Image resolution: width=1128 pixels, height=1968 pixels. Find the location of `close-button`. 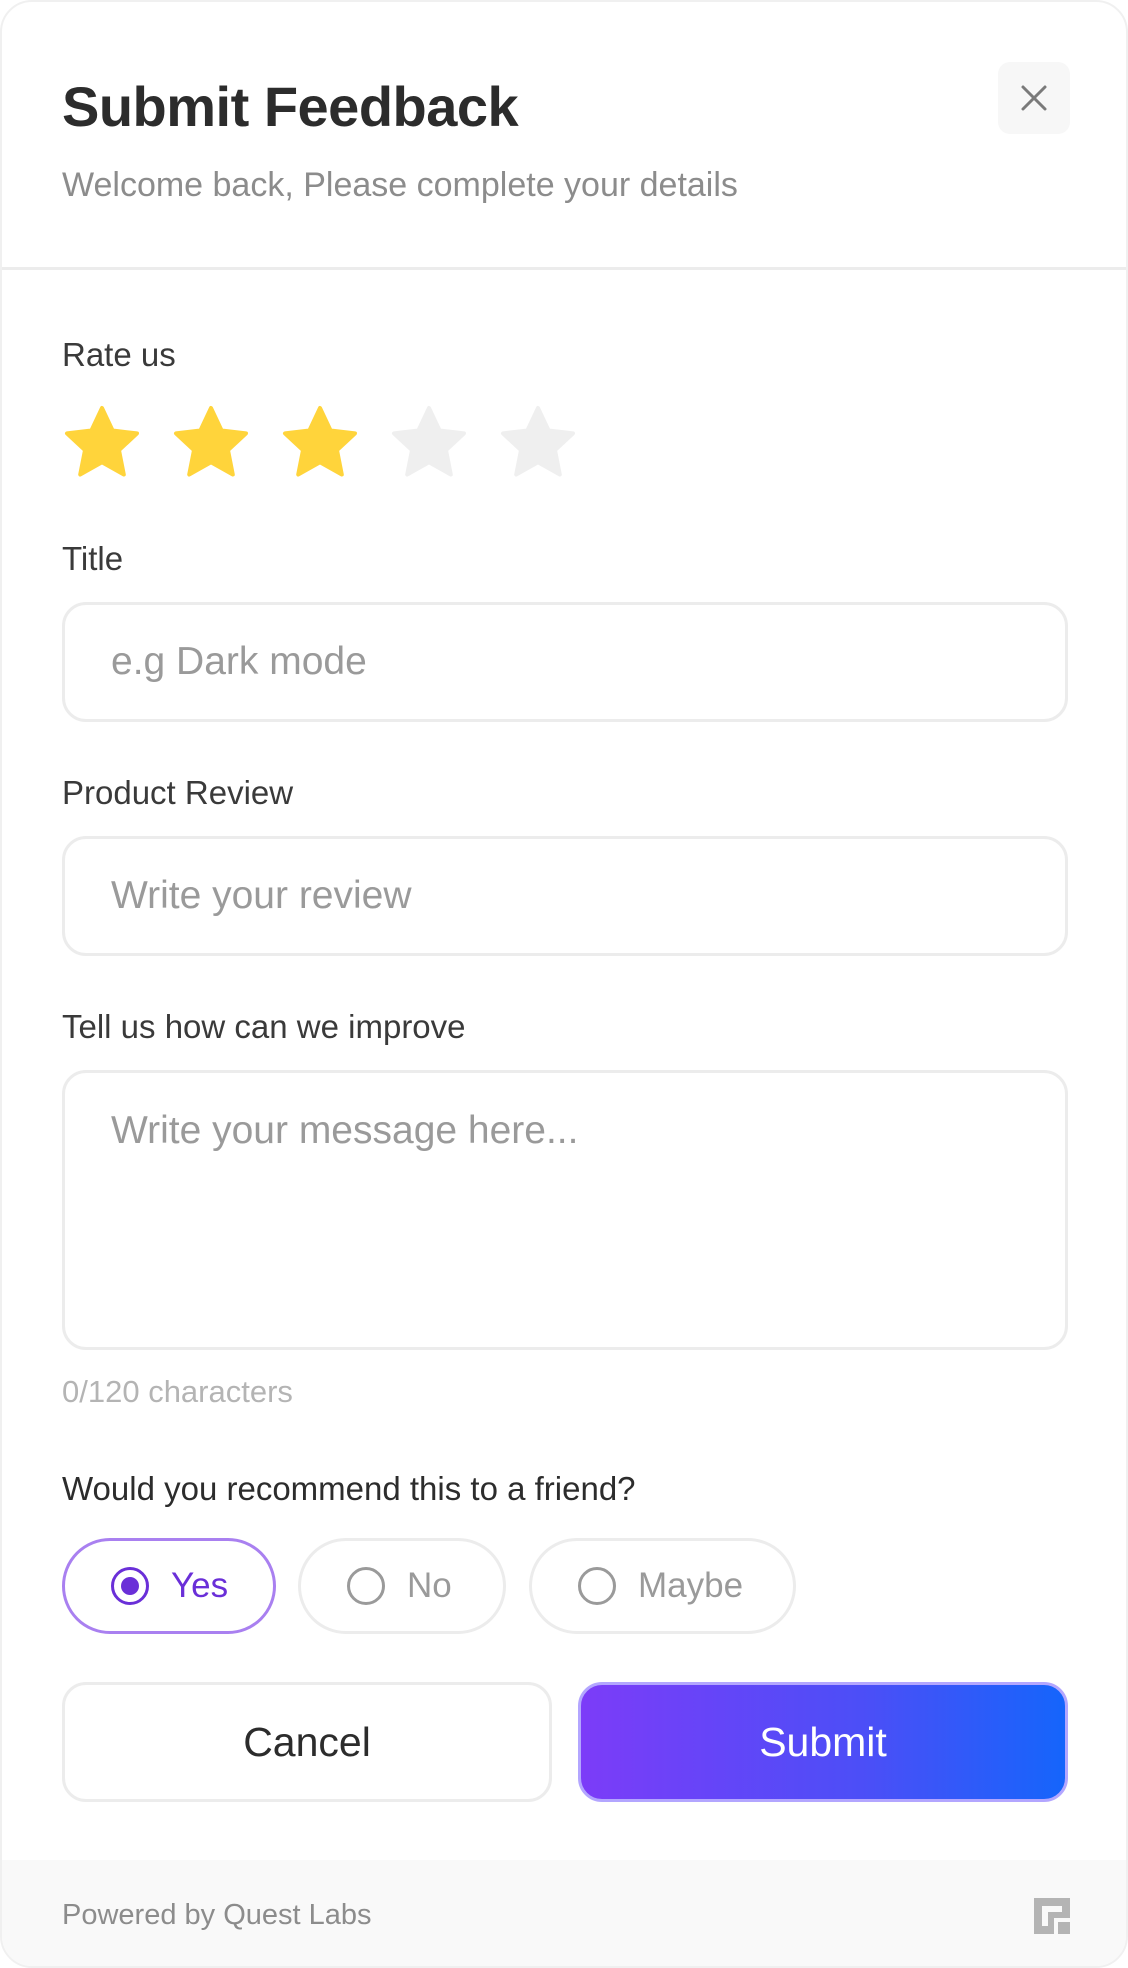

close-button is located at coordinates (1034, 98).